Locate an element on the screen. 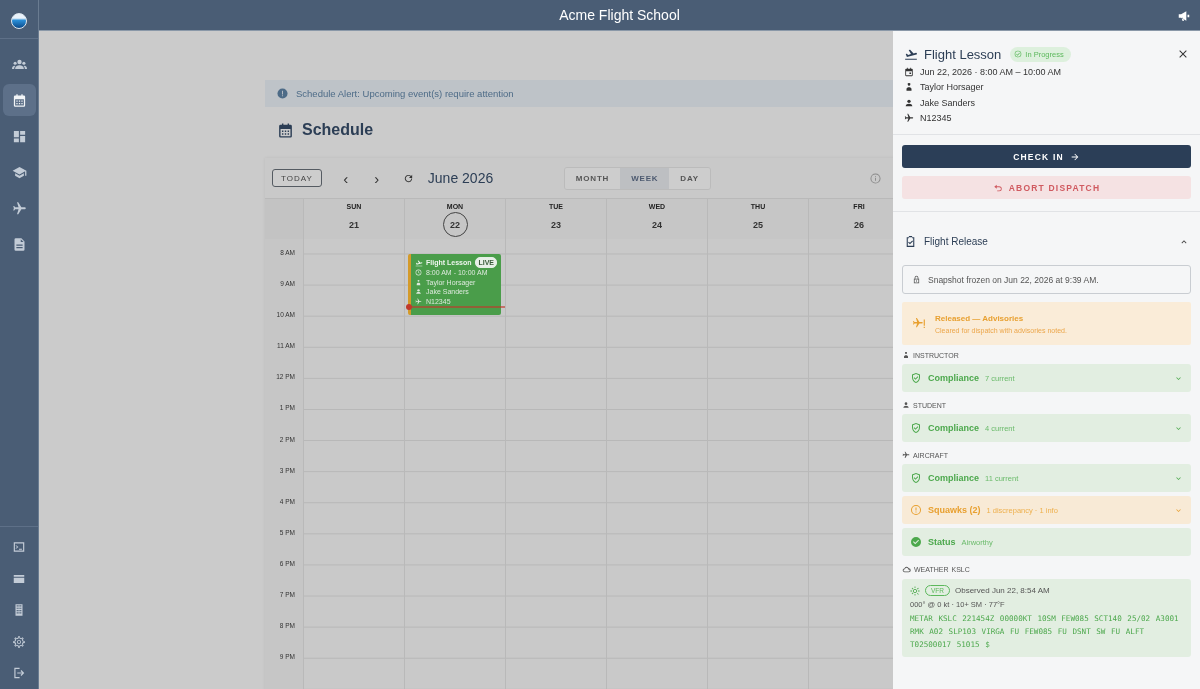 The height and width of the screenshot is (689, 1200). detail-text: Taylor Horsager is located at coordinates (952, 87).